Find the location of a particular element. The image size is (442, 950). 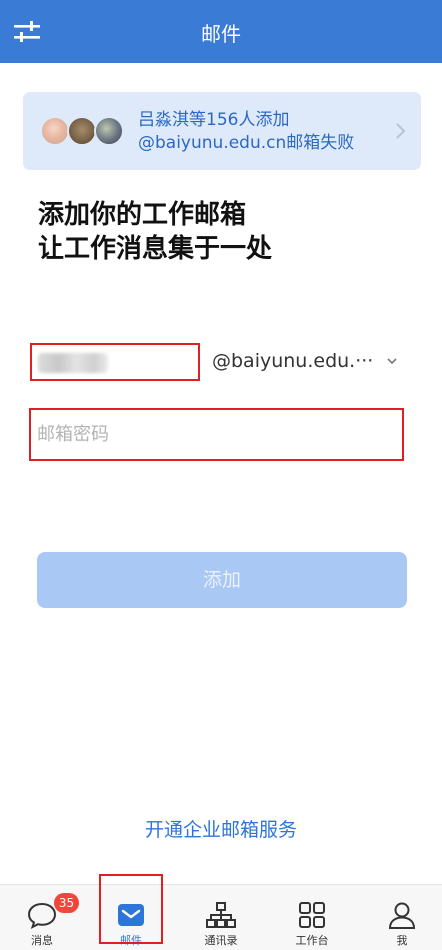

banner-line-2: @baiyunu.edu.cn邮箱失败 is located at coordinates (246, 143).